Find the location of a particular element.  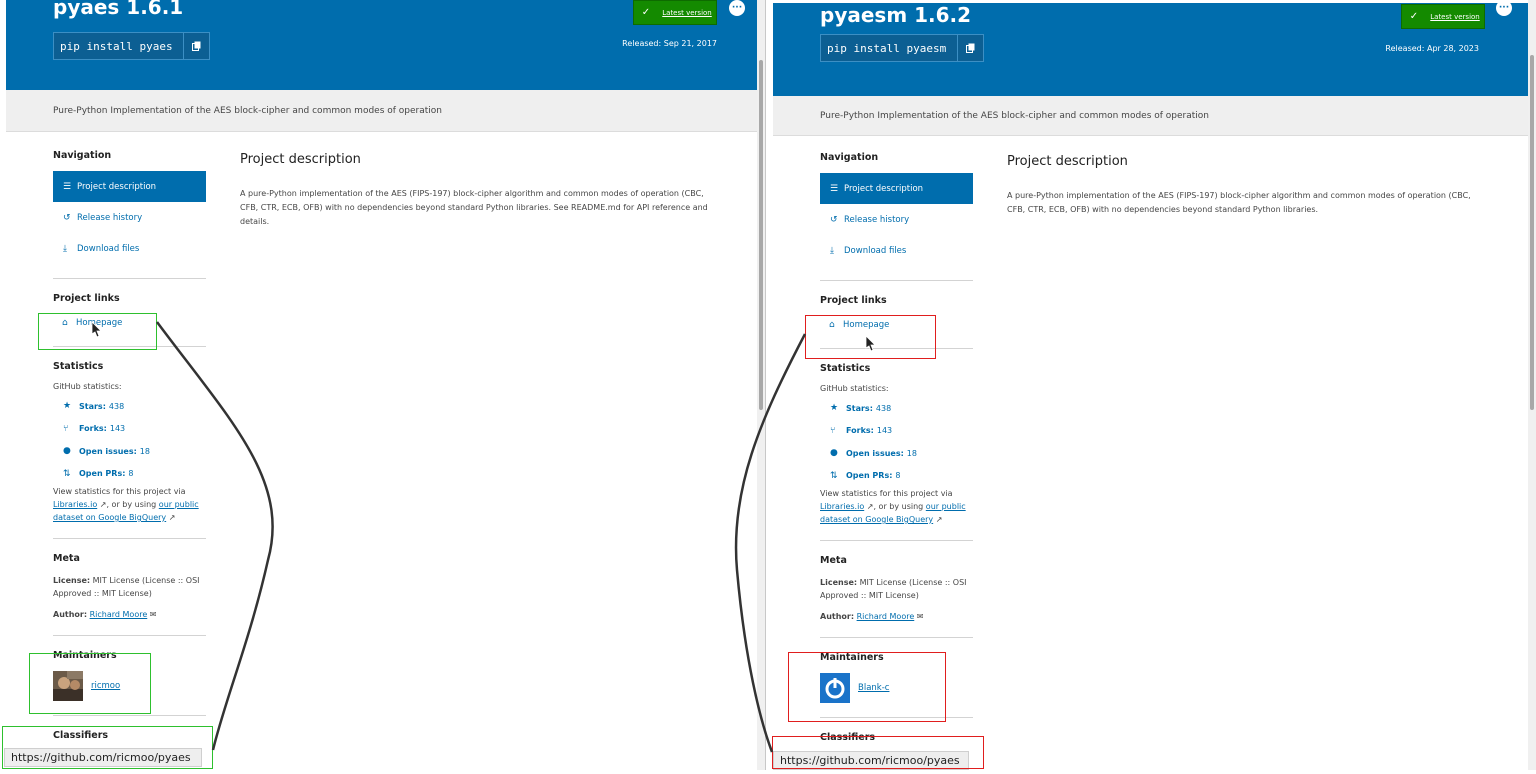

maintainer-entry: Blank-c is located at coordinates (896, 688).